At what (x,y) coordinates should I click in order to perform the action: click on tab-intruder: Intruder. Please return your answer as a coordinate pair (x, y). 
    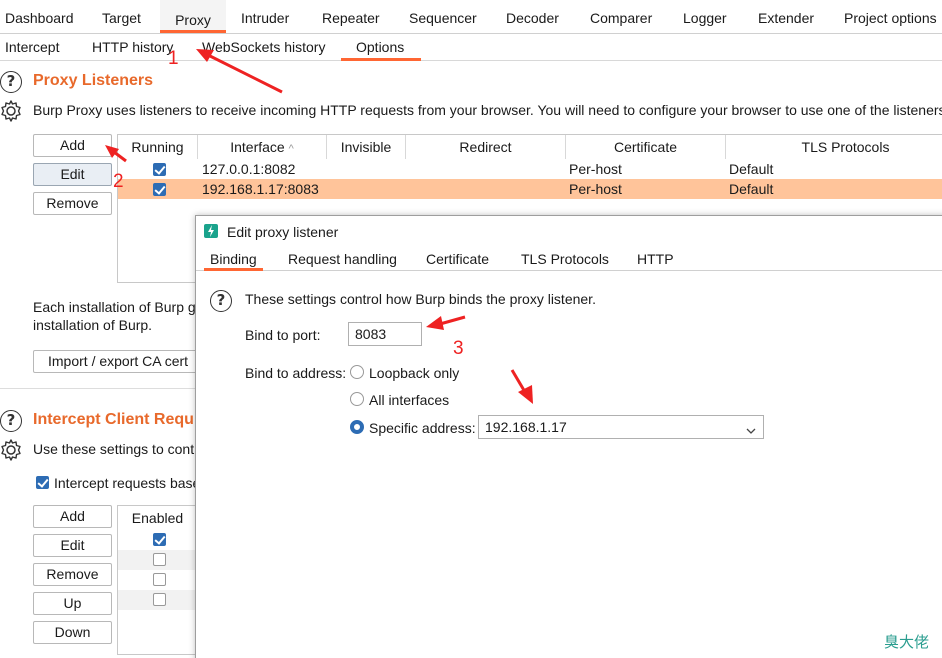
    Looking at the image, I should click on (265, 18).